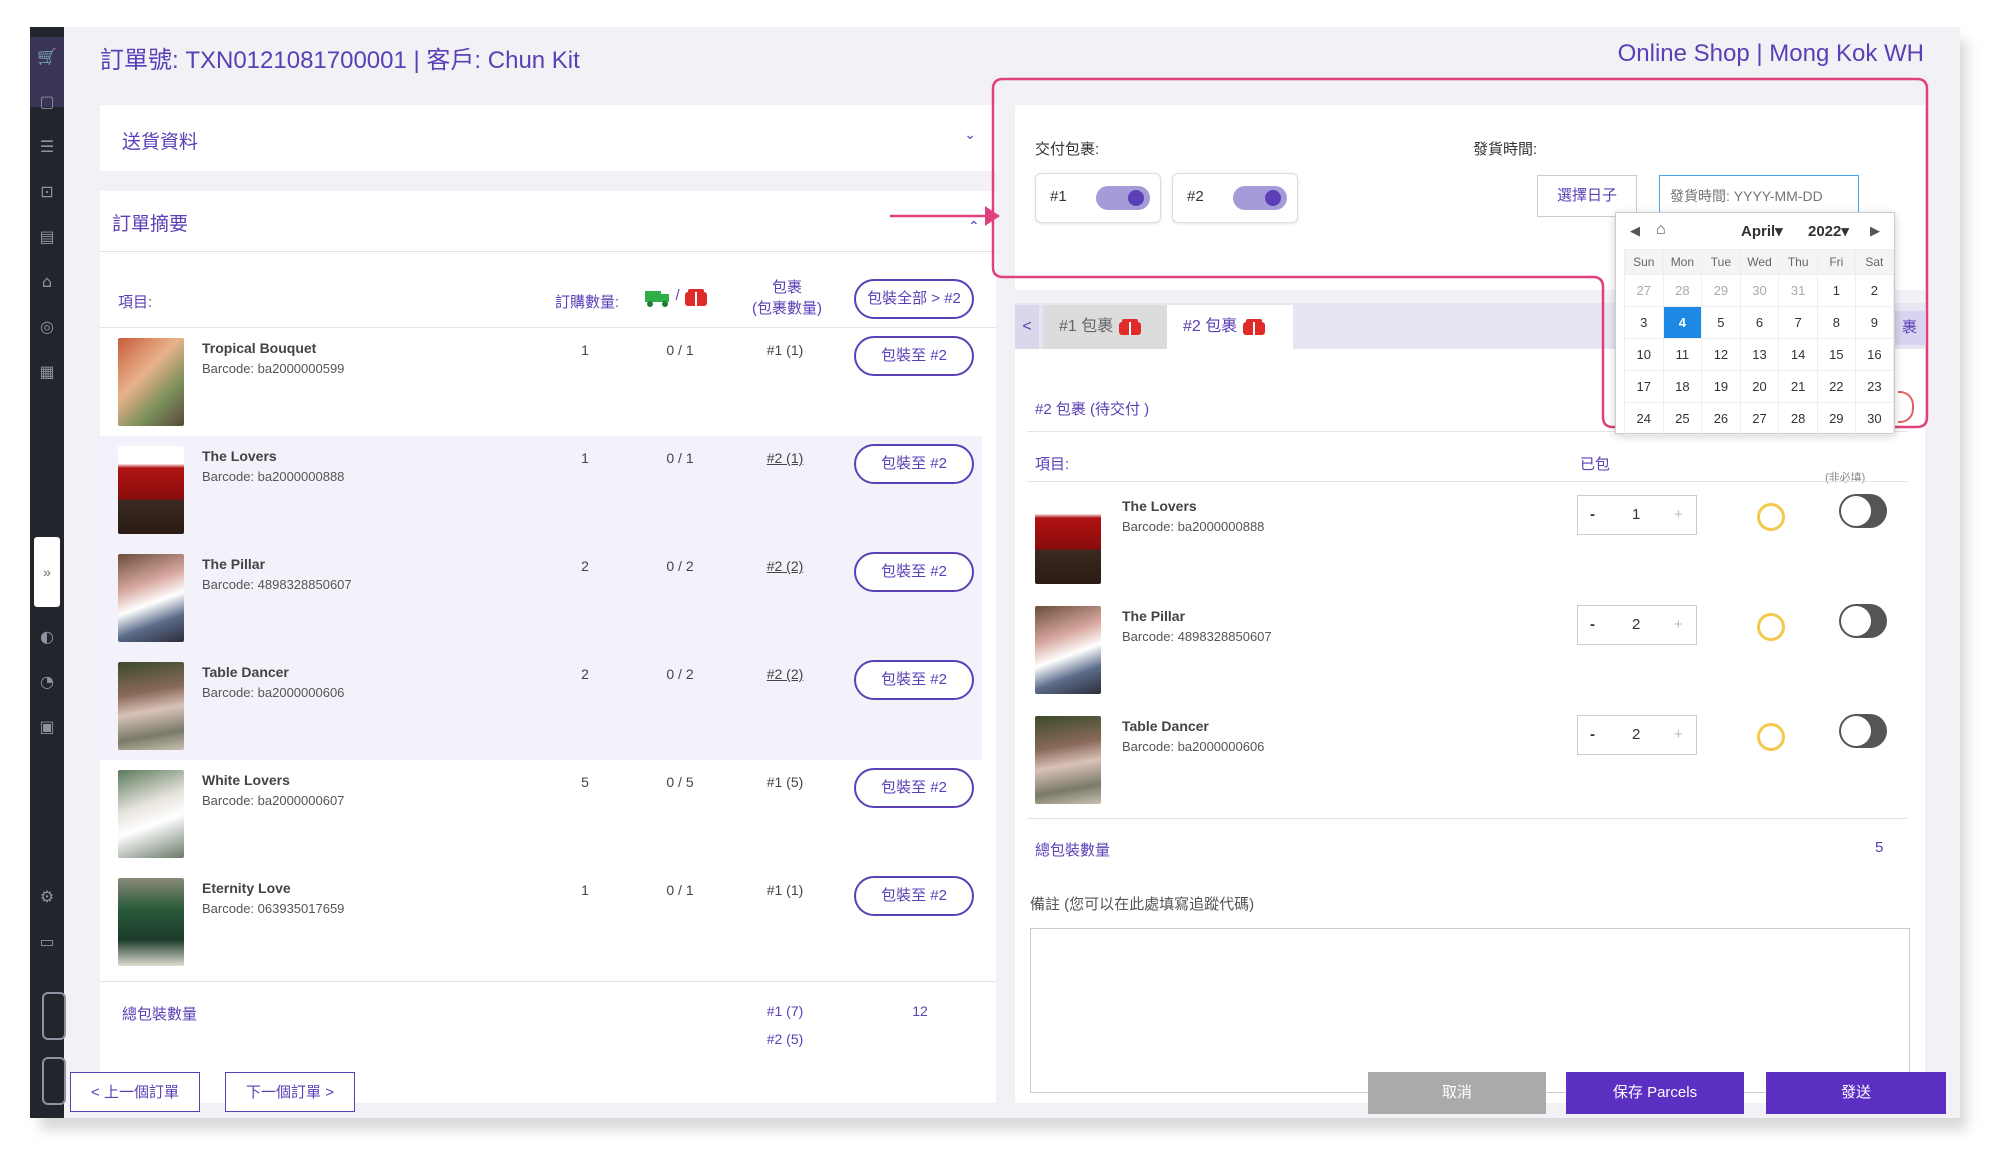 The image size is (1999, 1156). What do you see at coordinates (1758, 231) in the screenshot?
I see `month-label: April` at bounding box center [1758, 231].